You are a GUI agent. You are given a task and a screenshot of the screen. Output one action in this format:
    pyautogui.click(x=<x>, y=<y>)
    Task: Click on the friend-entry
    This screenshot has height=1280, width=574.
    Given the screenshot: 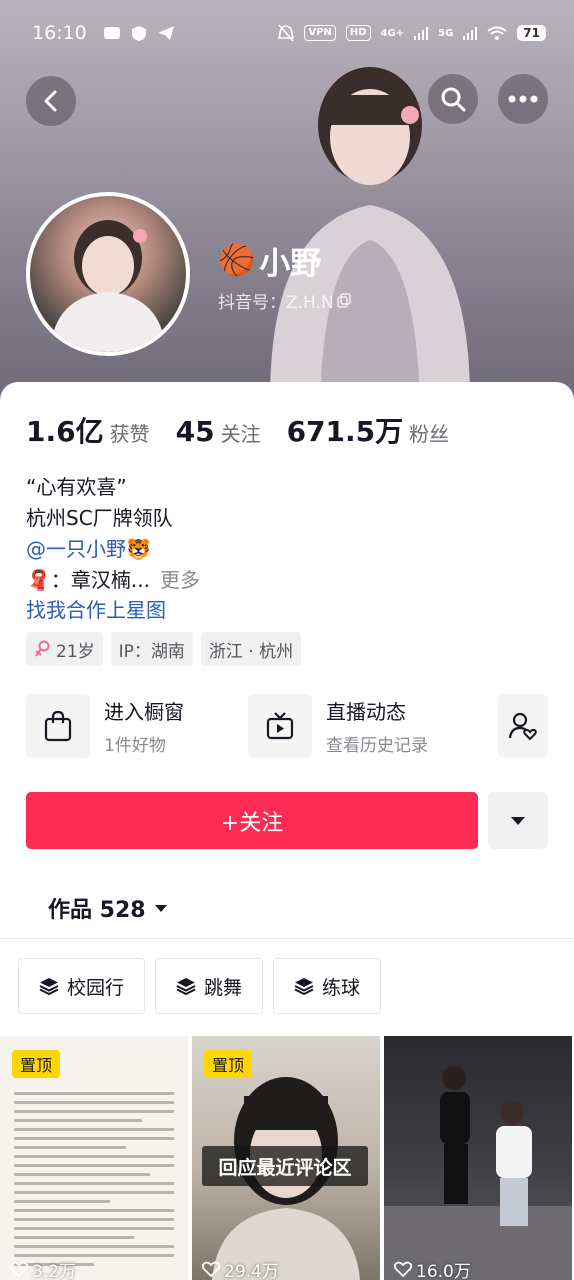 What is the action you would take?
    pyautogui.click(x=523, y=726)
    